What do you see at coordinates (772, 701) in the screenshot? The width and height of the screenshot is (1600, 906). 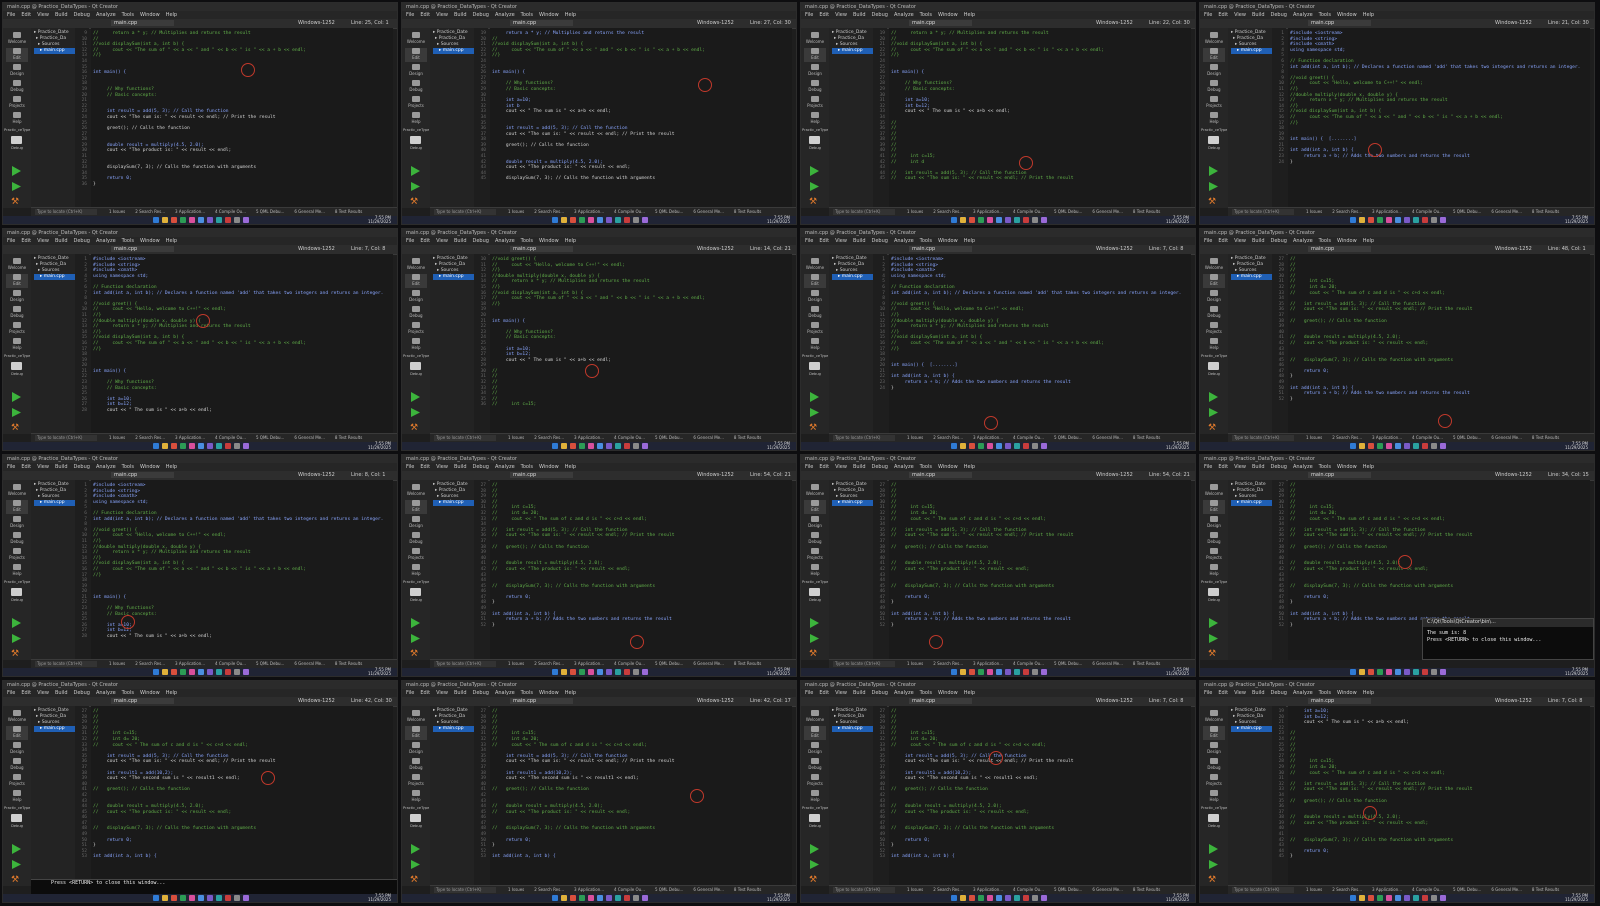 I see `line-col-indicator: Line: 42, Col: 17` at bounding box center [772, 701].